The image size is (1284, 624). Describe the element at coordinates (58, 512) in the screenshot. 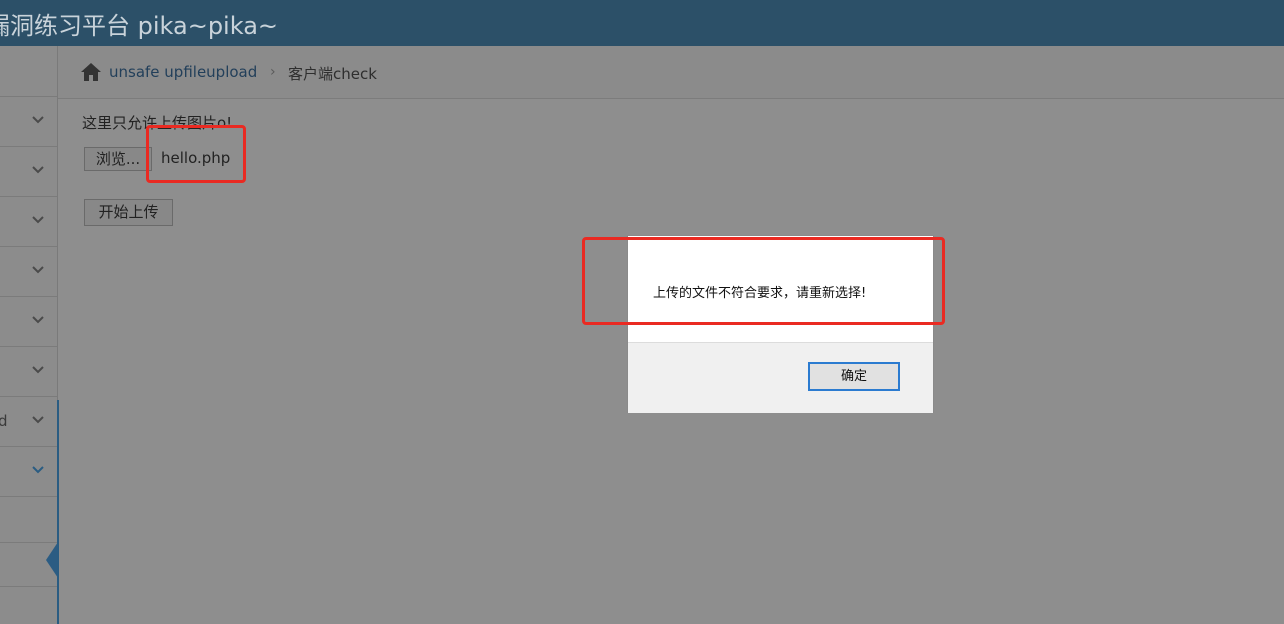

I see `sidebar-active-line` at that location.